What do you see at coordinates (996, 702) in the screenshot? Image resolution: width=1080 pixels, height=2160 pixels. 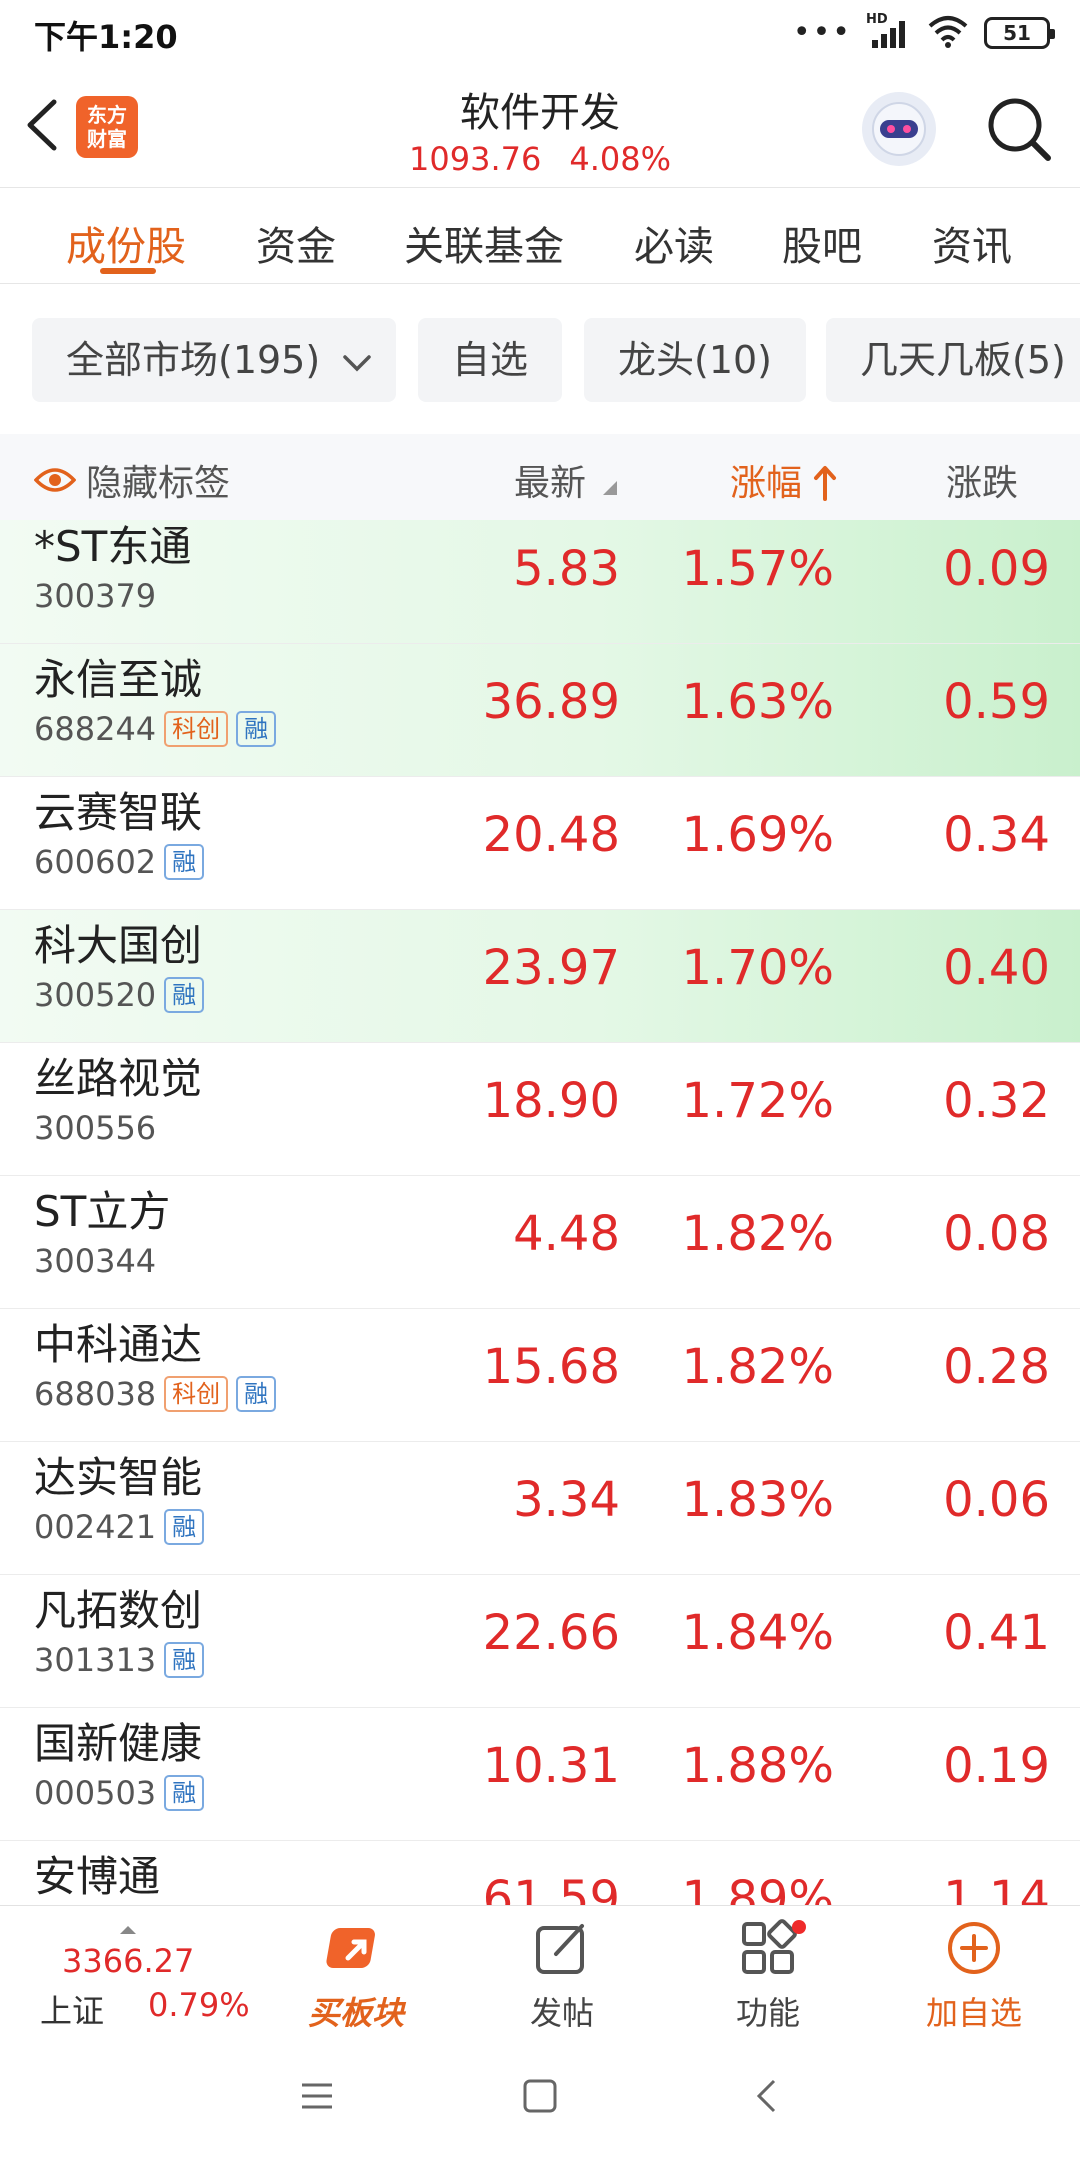 I see `stock-change: 0.59` at bounding box center [996, 702].